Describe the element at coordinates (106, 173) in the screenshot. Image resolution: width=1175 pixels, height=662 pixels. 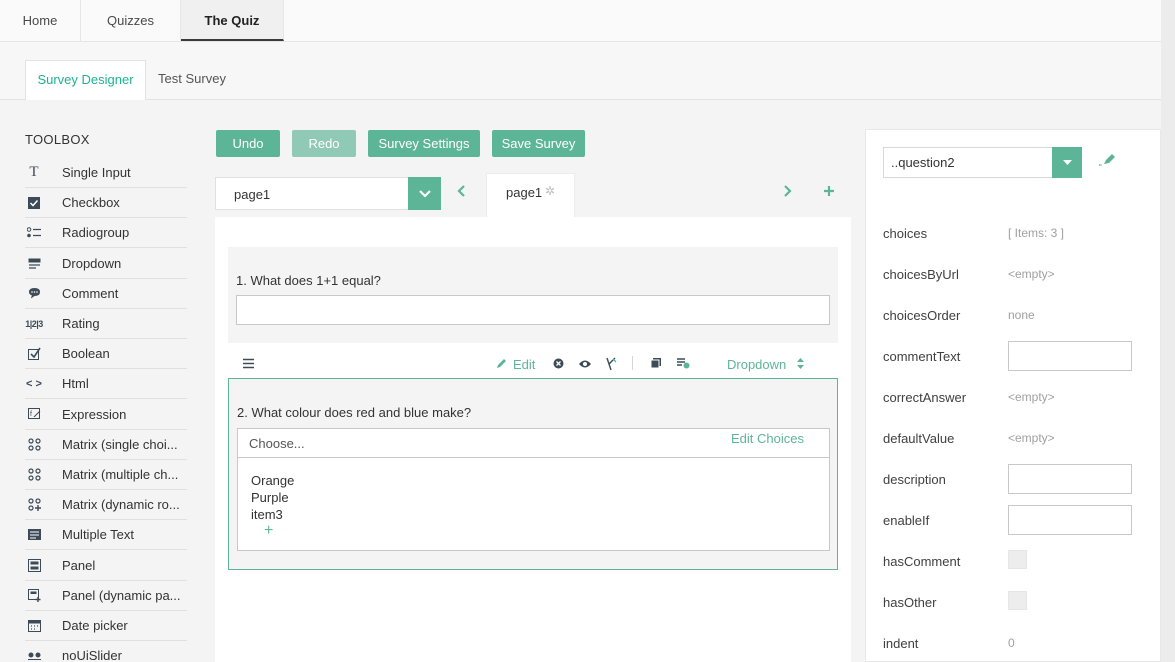
I see `toolbox-item: T Single Input` at that location.